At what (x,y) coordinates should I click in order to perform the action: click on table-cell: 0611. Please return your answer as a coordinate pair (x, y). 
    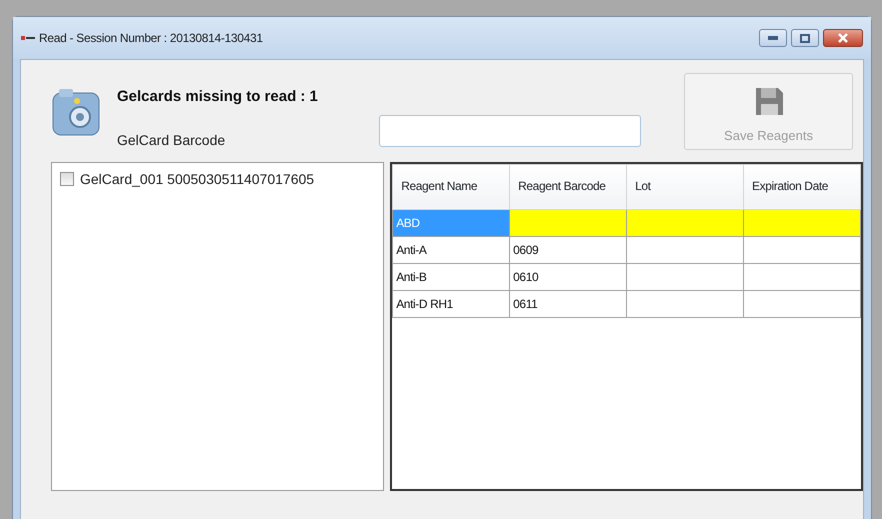
    Looking at the image, I should click on (568, 303).